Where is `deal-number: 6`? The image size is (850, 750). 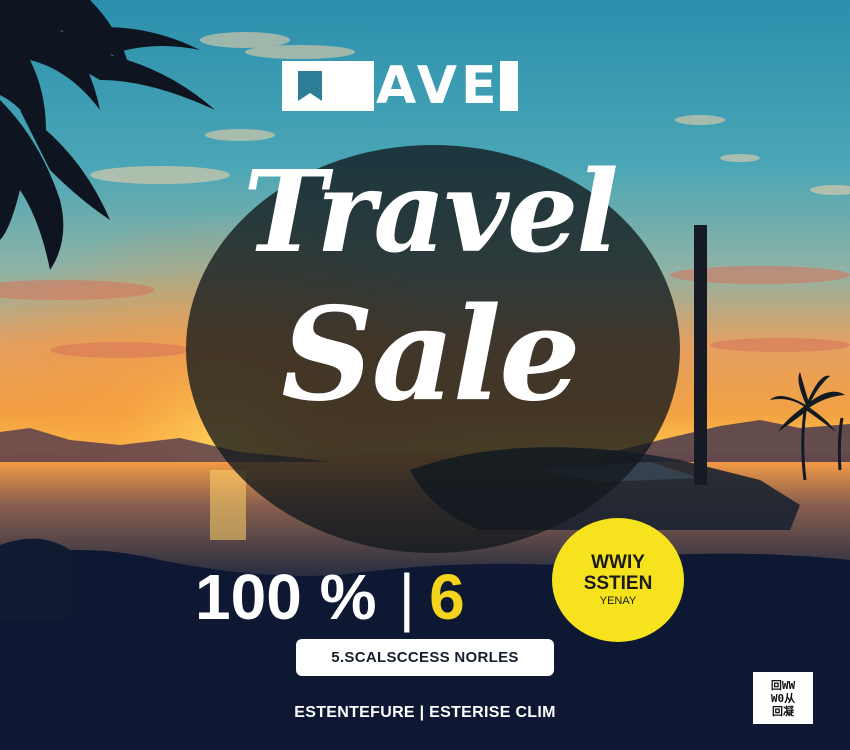
deal-number: 6 is located at coordinates (447, 597).